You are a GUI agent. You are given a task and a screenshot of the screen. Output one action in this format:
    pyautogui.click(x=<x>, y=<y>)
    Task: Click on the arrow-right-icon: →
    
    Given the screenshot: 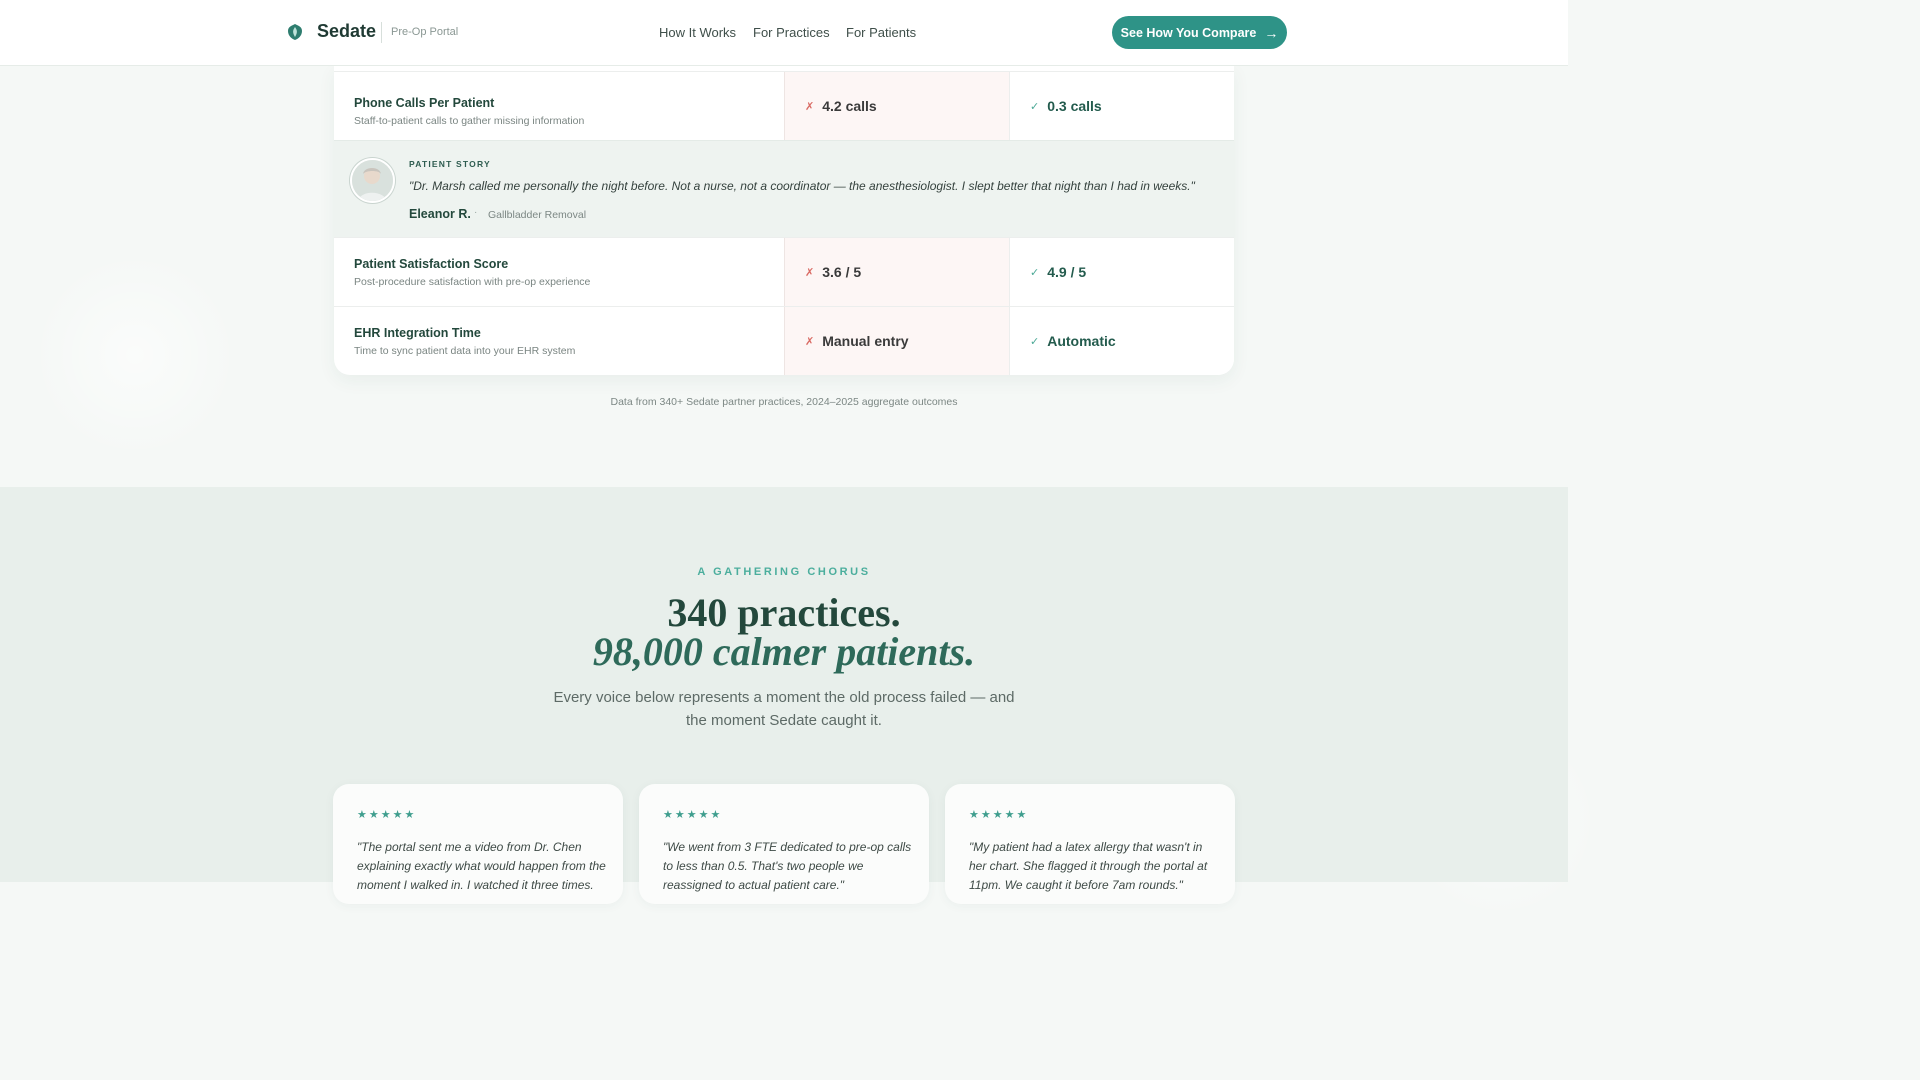 What is the action you would take?
    pyautogui.click(x=1271, y=32)
    